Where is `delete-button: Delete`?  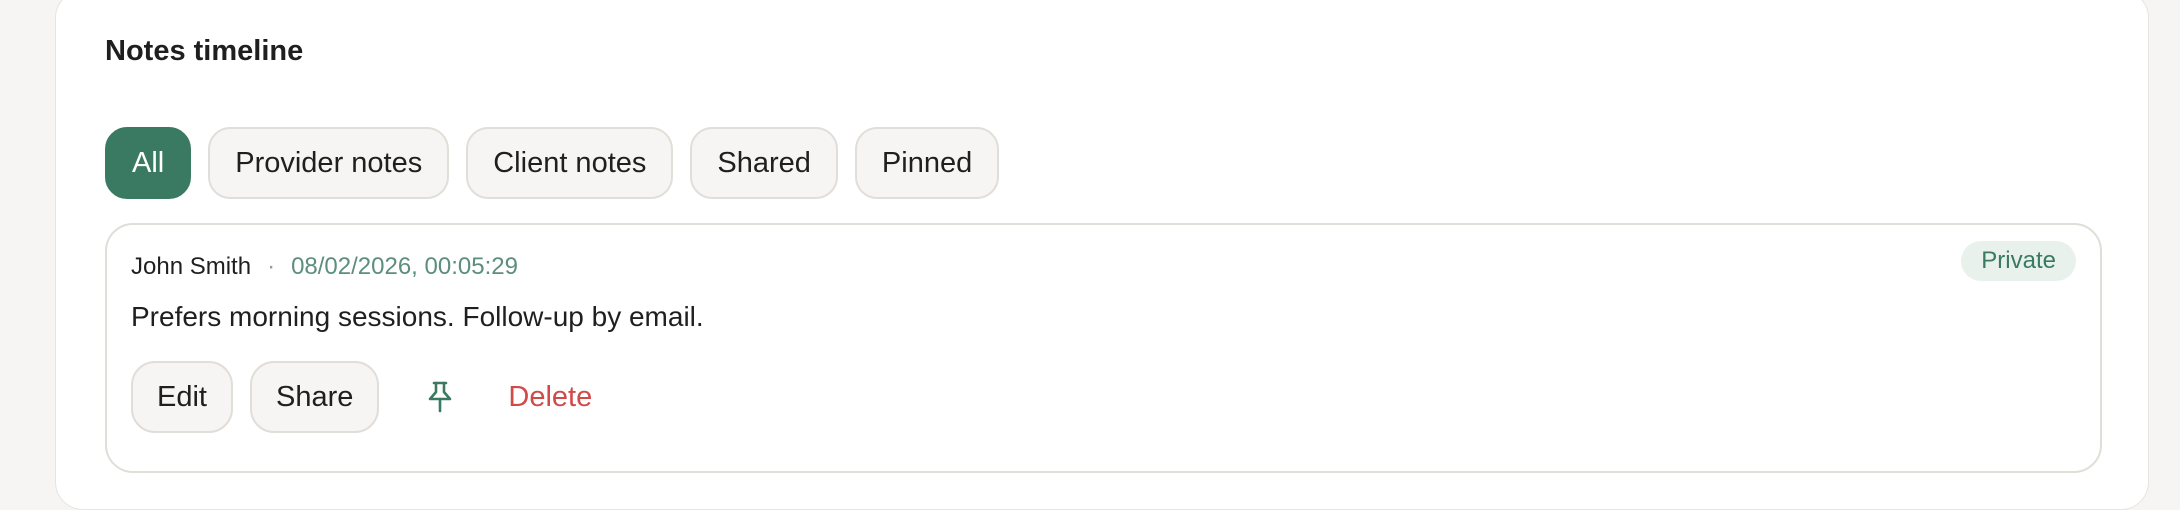
delete-button: Delete is located at coordinates (550, 397).